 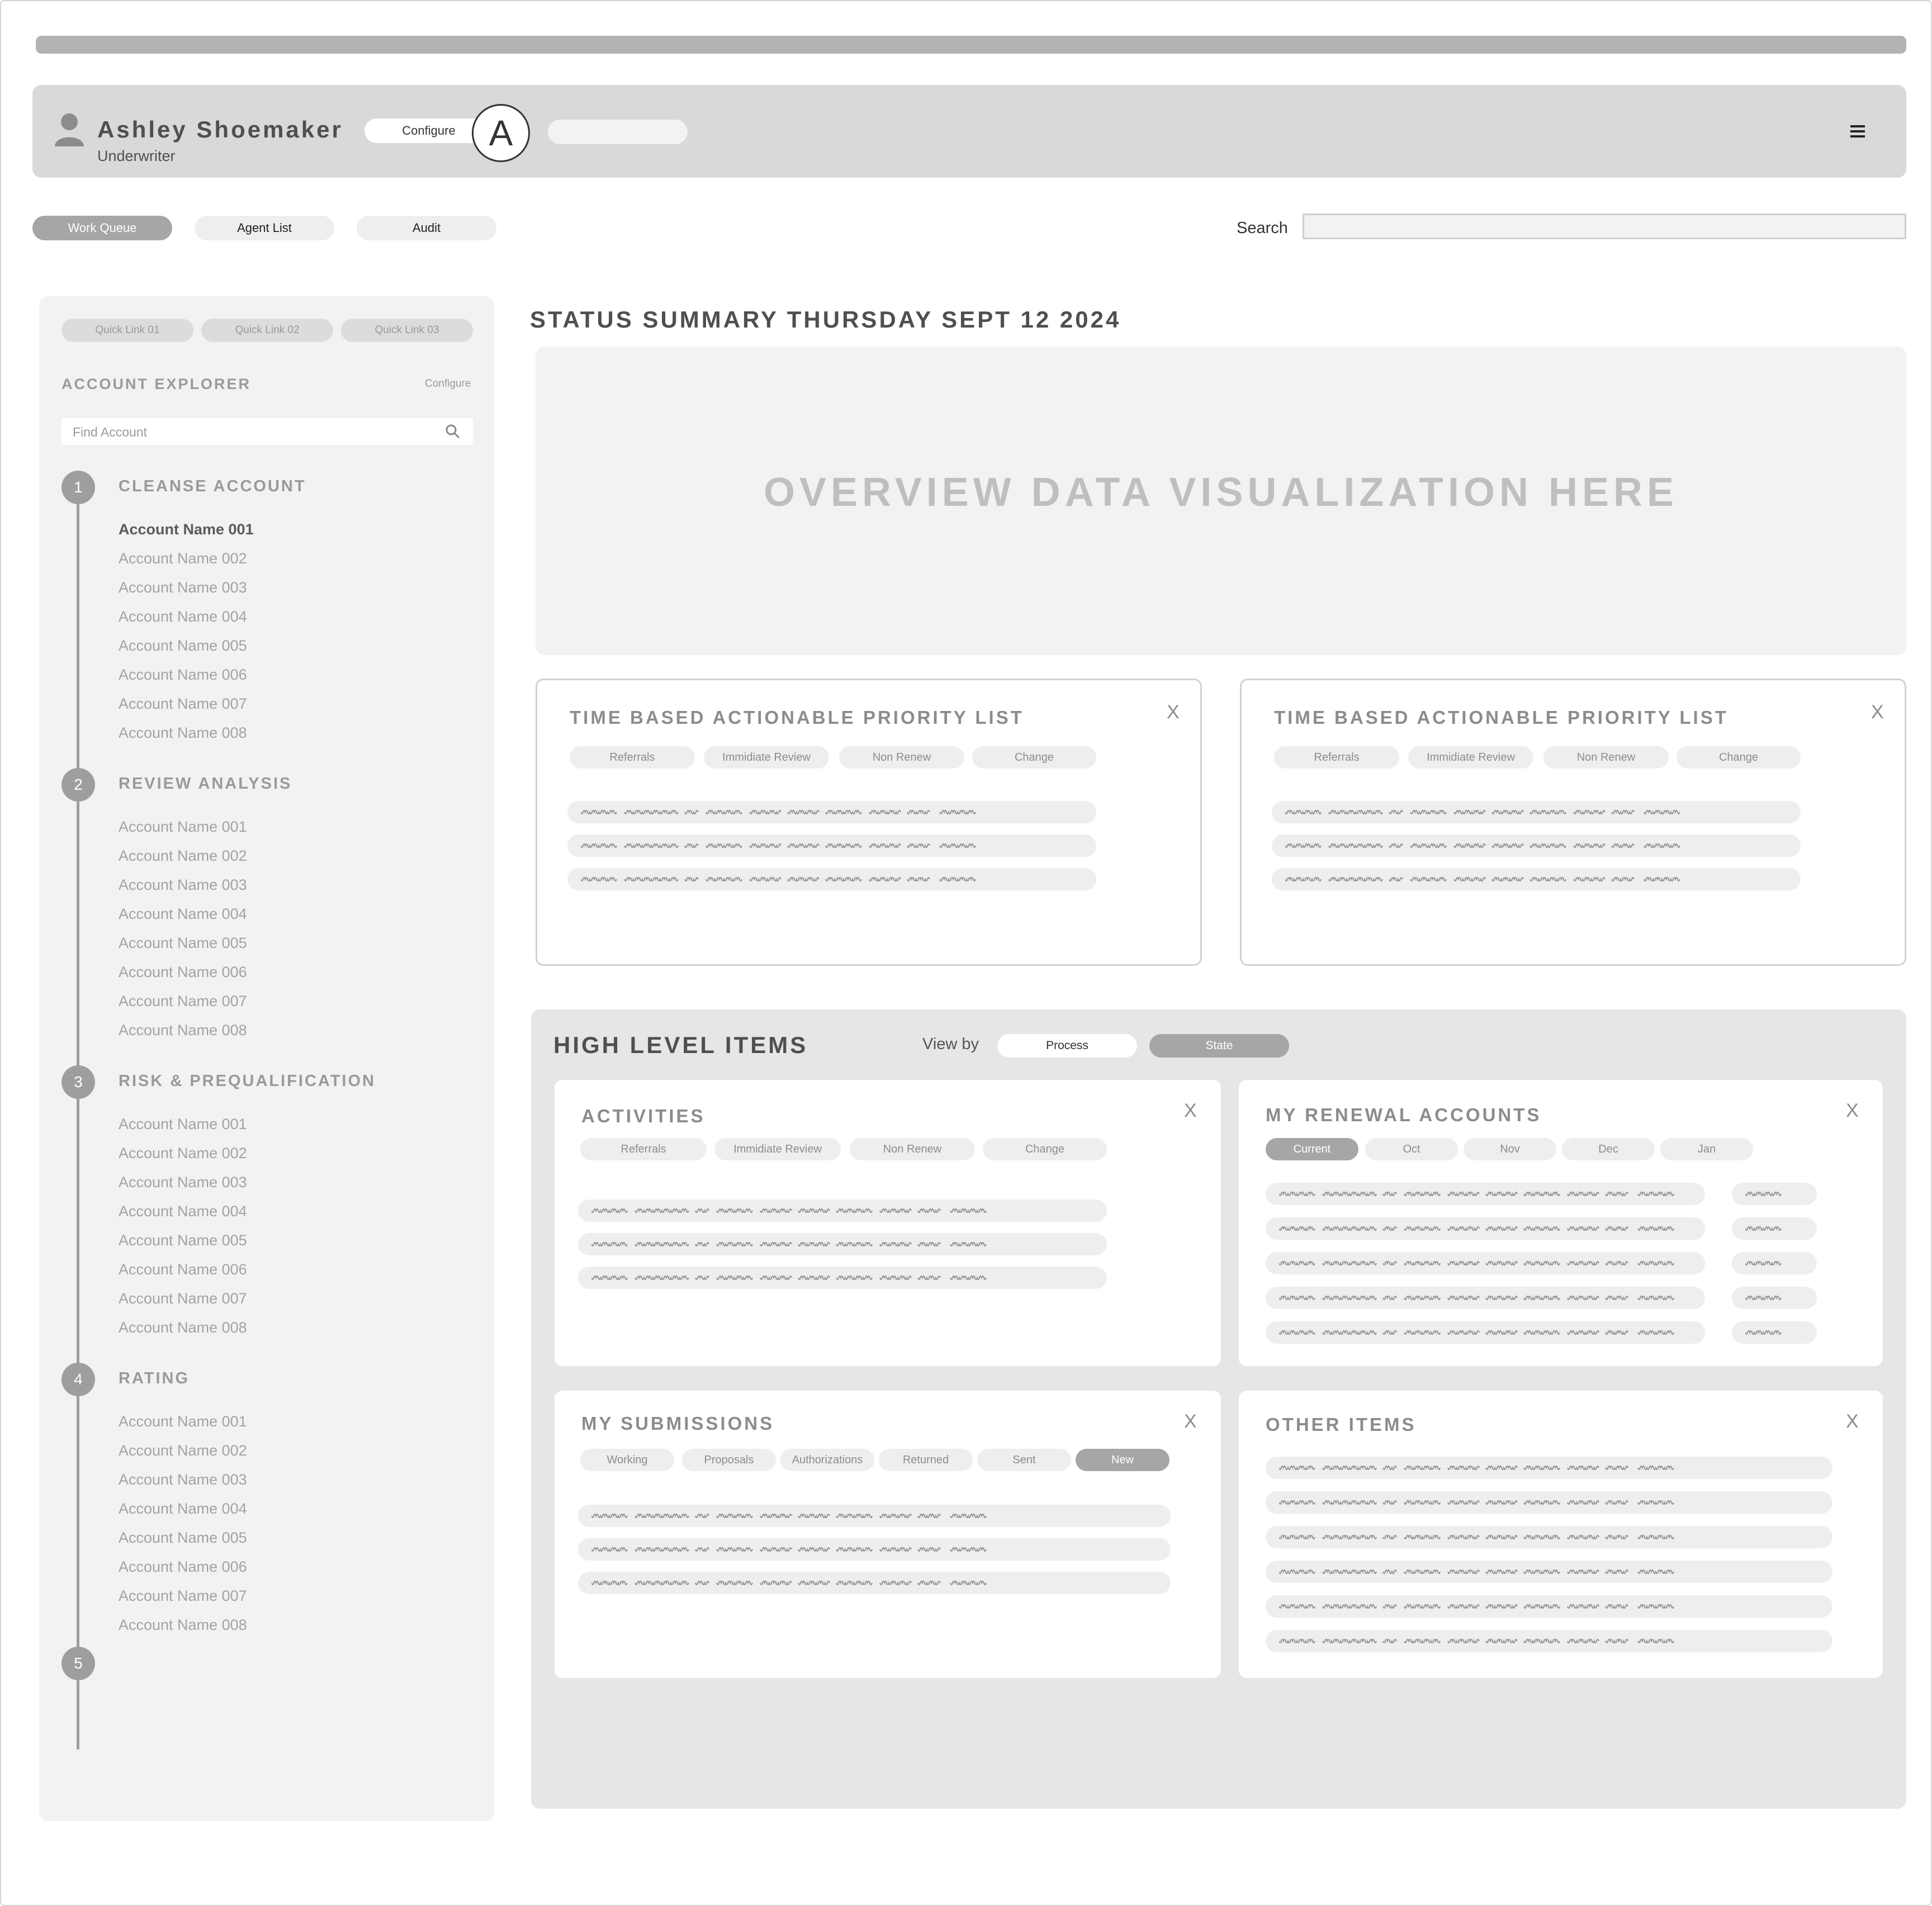 I want to click on chip-sent: Sent, so click(x=1024, y=1460).